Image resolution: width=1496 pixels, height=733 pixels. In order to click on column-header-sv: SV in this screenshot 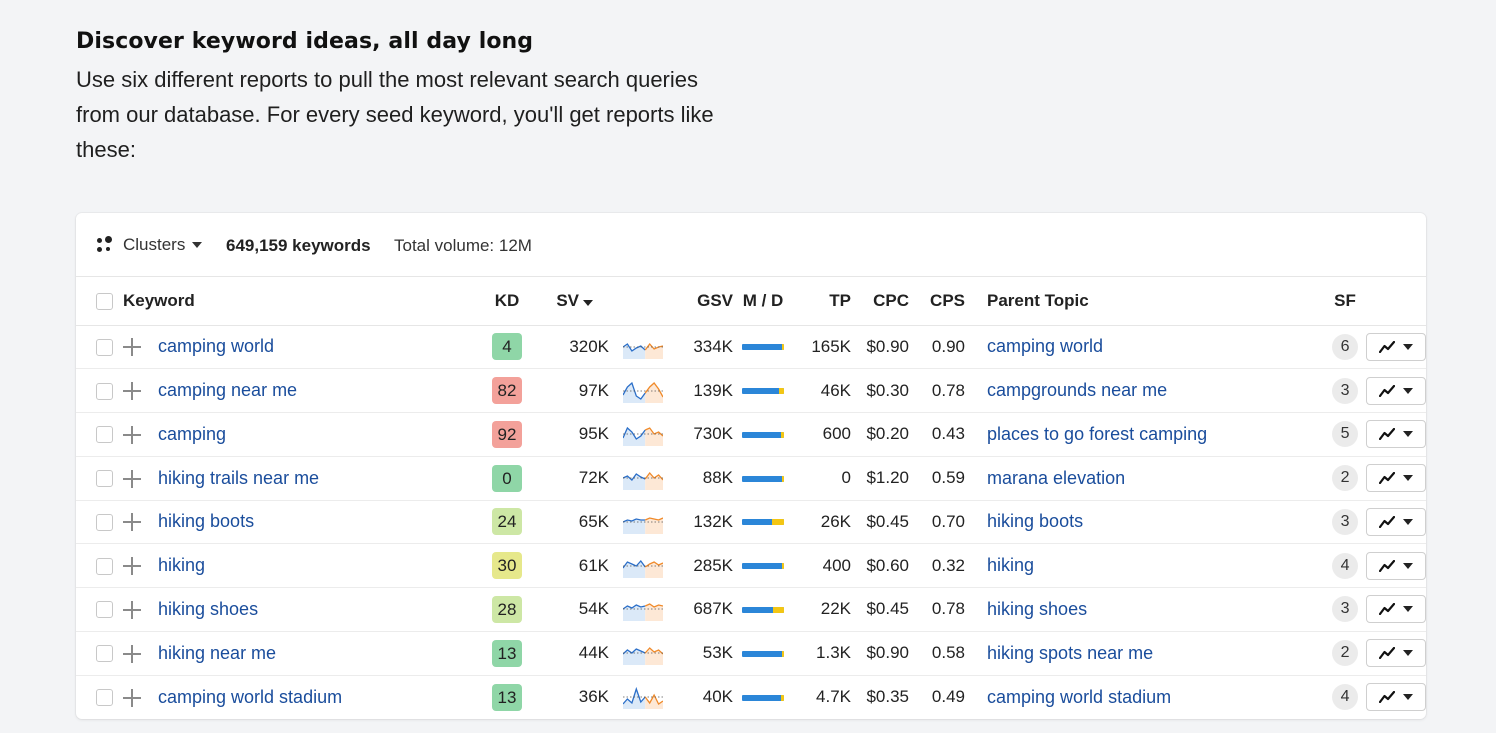, I will do `click(575, 300)`.